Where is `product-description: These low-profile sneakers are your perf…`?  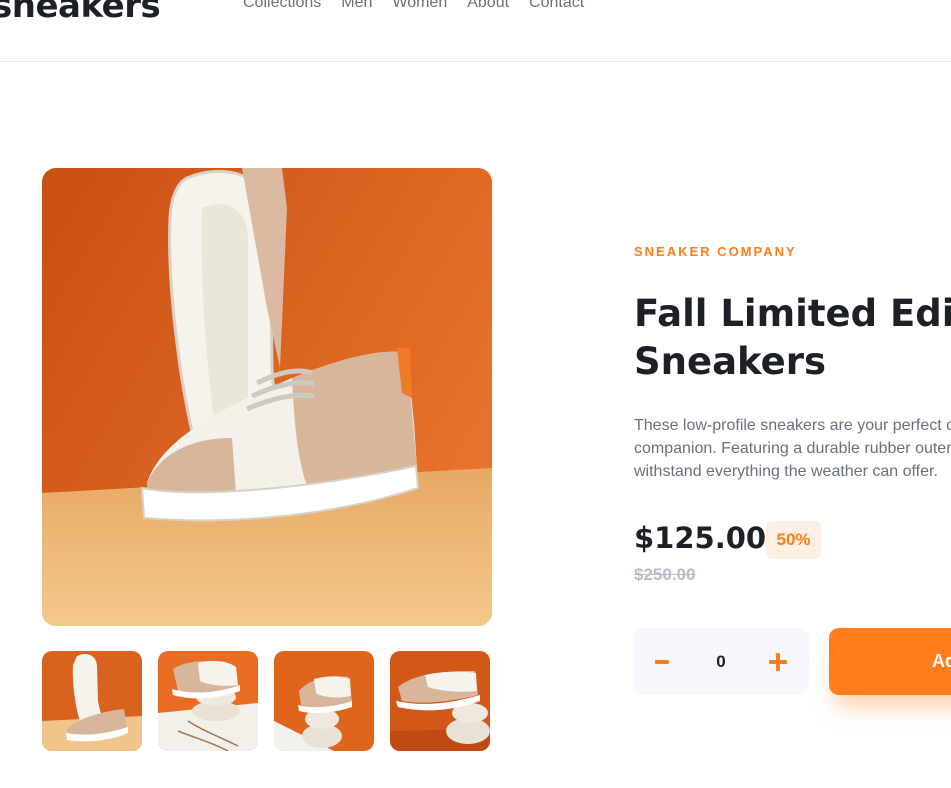
product-description: These low-profile sneakers are your perf… is located at coordinates (792, 448).